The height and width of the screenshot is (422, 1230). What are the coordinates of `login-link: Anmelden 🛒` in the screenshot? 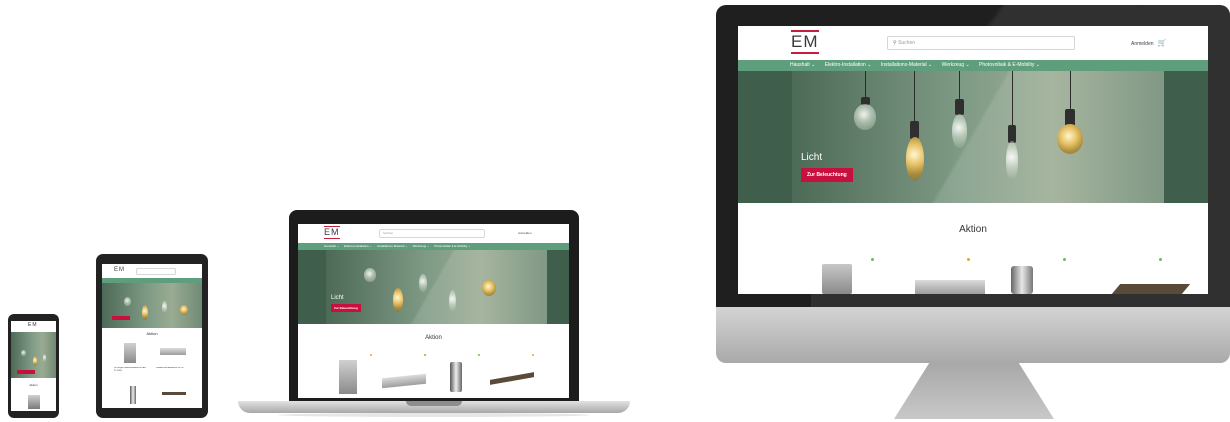 It's located at (1149, 43).